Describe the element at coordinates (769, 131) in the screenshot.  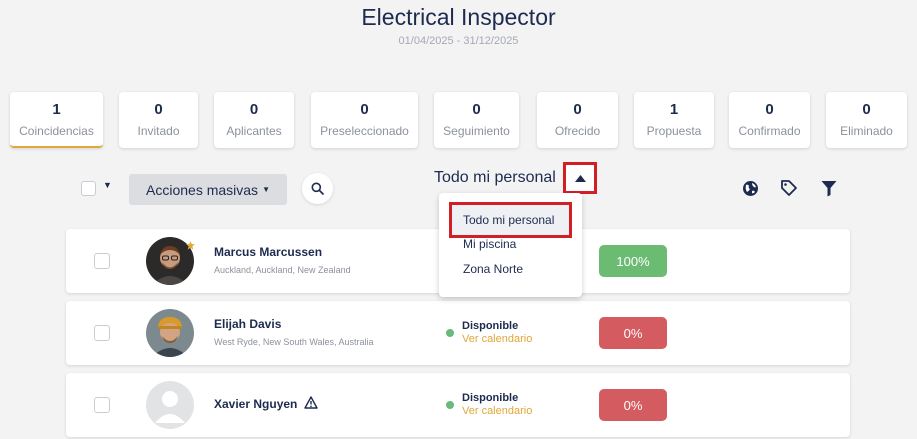
I see `stage-label: Confirmado` at that location.